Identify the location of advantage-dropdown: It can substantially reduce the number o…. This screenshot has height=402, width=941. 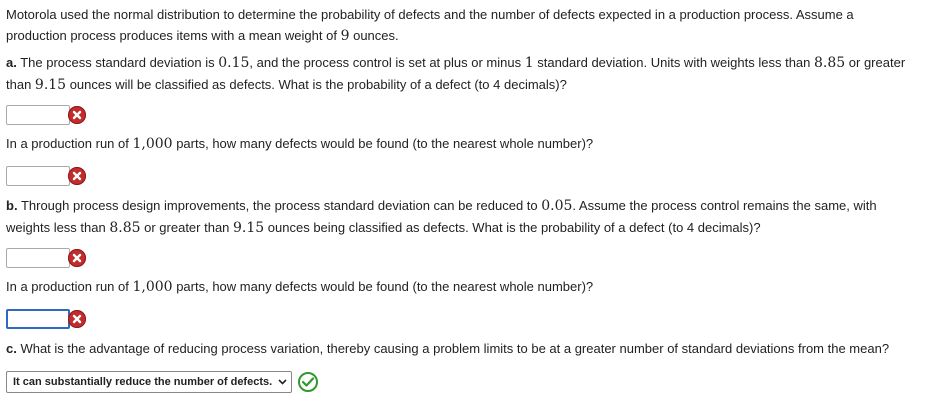
(149, 382).